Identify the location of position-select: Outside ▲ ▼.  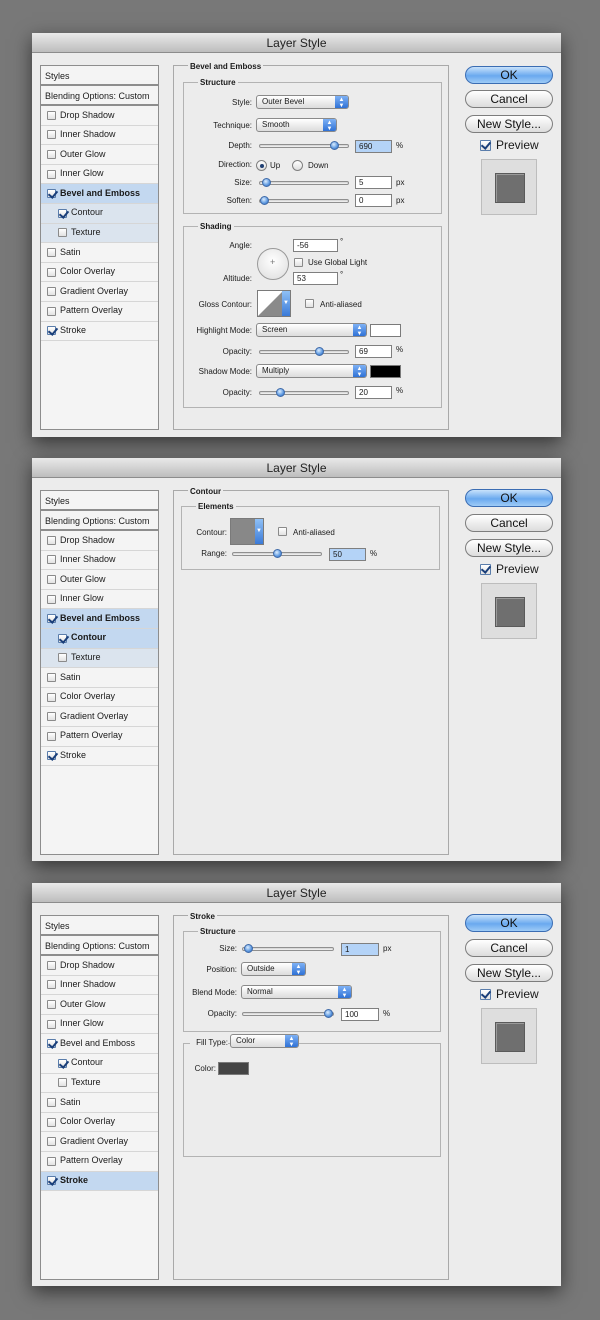
(273, 969).